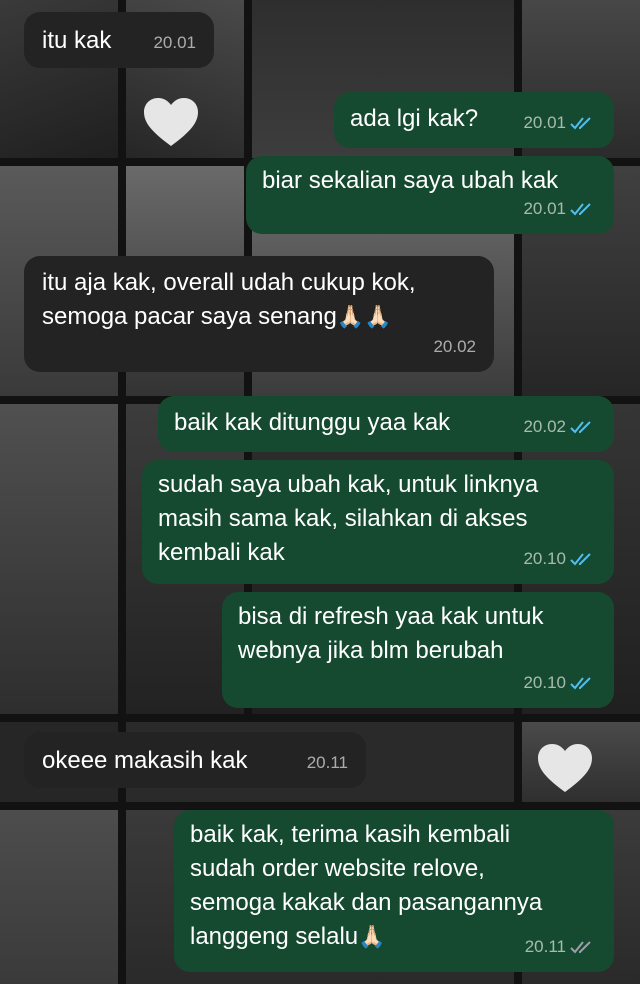 This screenshot has width=640, height=984. I want to click on message-text-line: masih sama kak, silahkan di akses, so click(343, 518).